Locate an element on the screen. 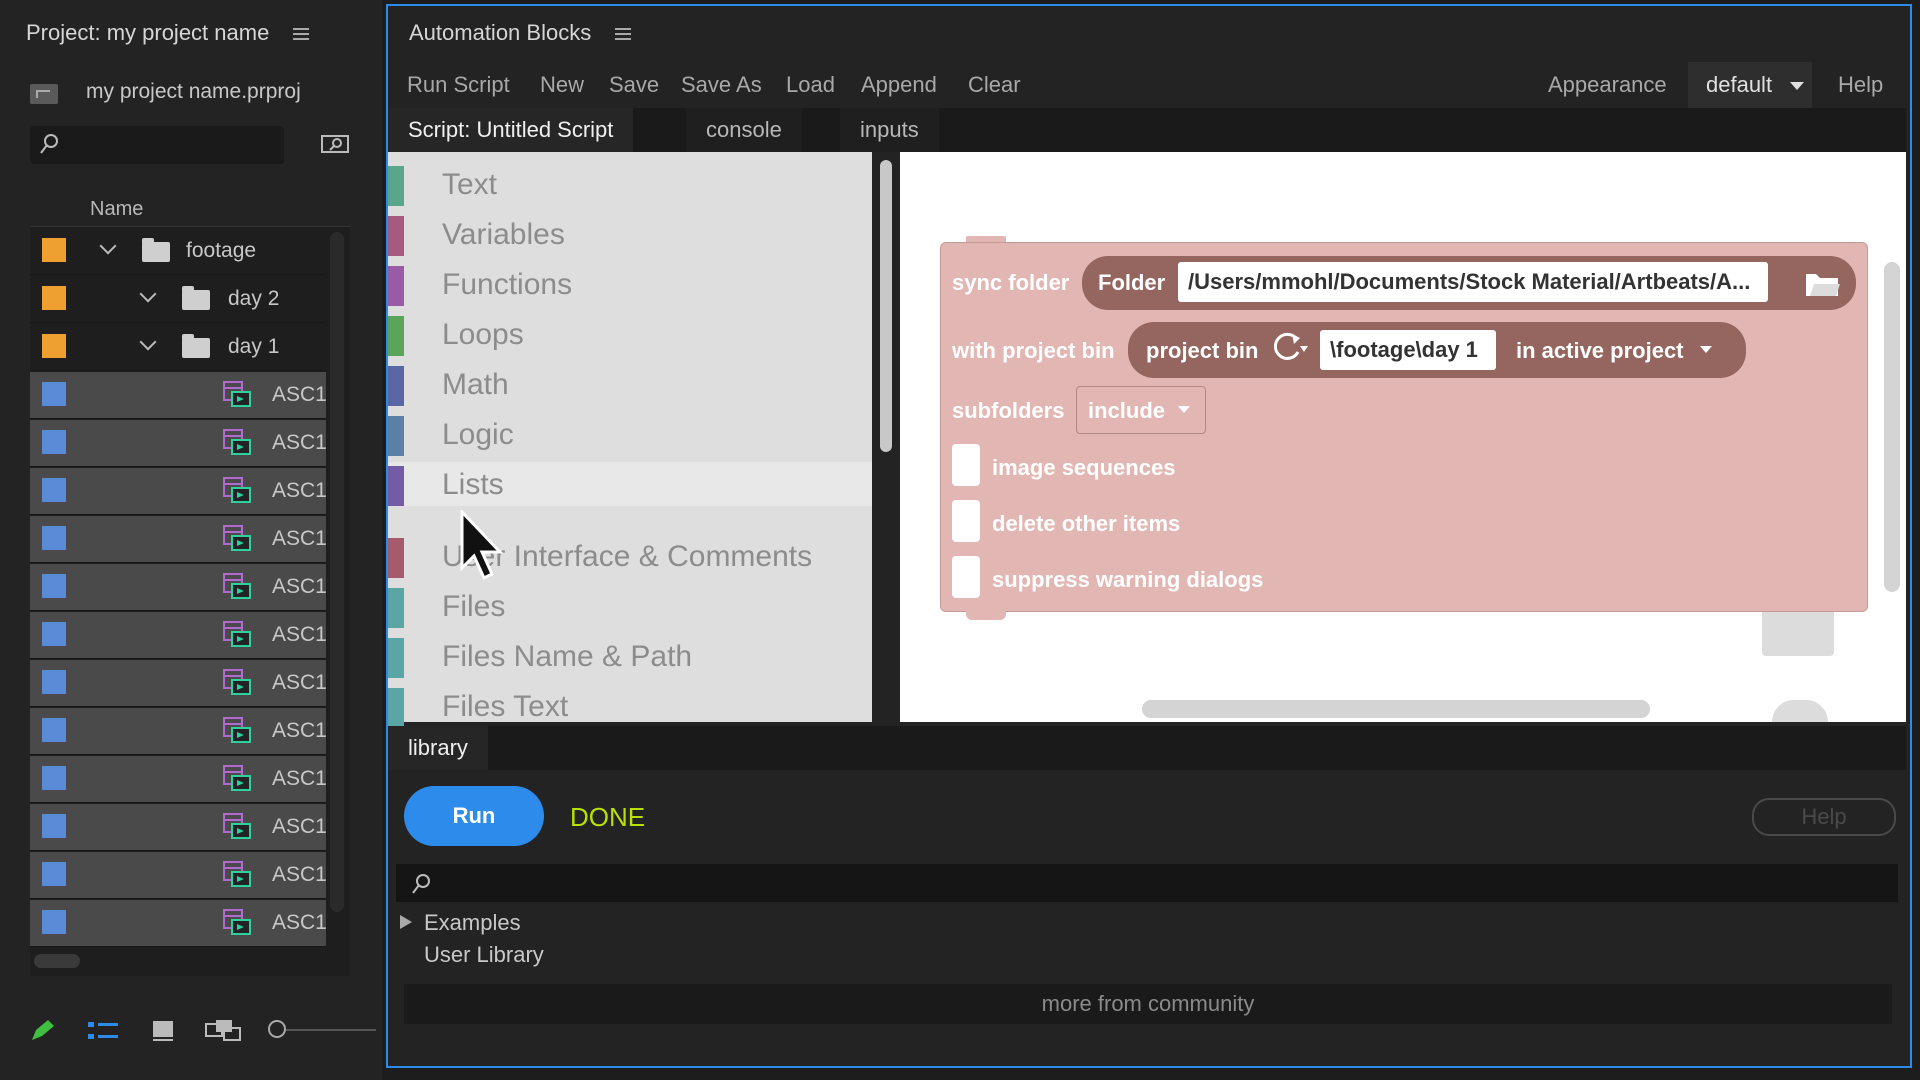  library-search-input is located at coordinates (1147, 883).